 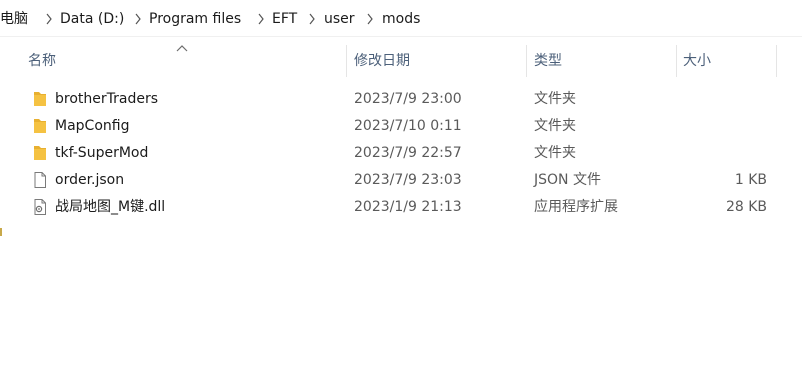 What do you see at coordinates (110, 207) in the screenshot?
I see `file-name: 战局地图_M键.dll` at bounding box center [110, 207].